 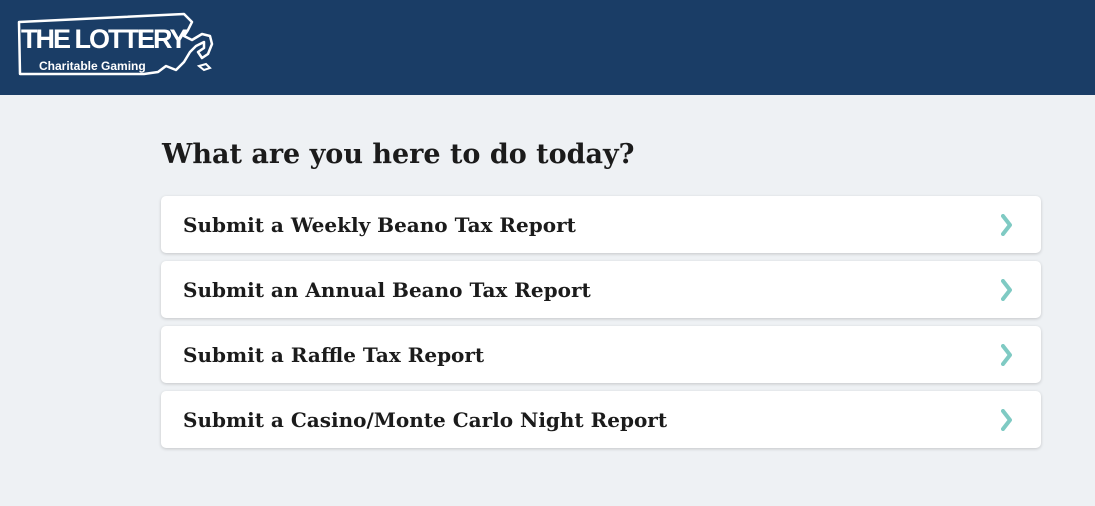 I want to click on logo-subtitle: Charitable Gaming, so click(x=92, y=66).